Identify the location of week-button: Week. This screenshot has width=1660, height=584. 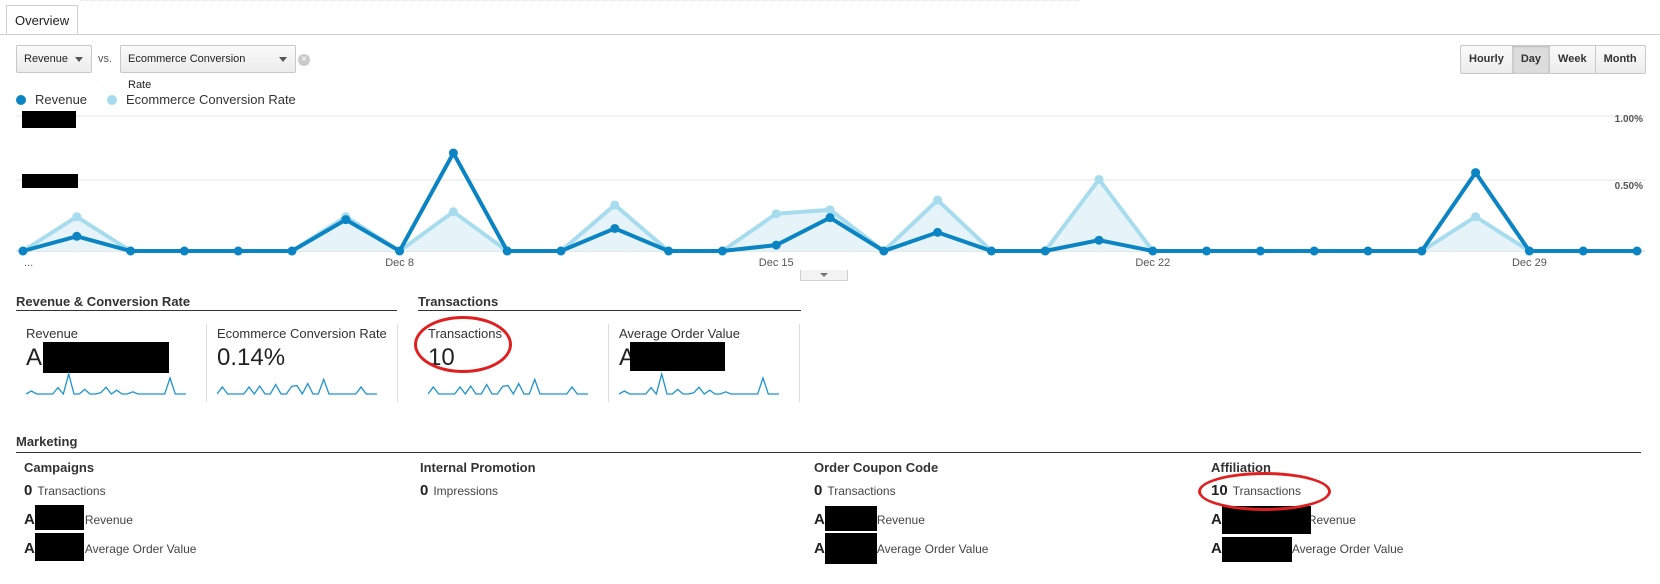
(1572, 59).